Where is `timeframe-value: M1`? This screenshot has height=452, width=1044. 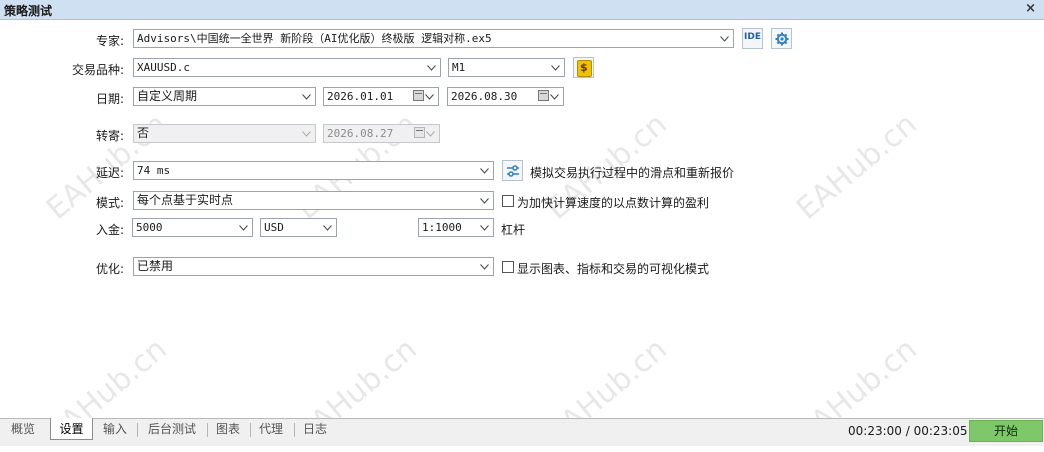
timeframe-value: M1 is located at coordinates (459, 67).